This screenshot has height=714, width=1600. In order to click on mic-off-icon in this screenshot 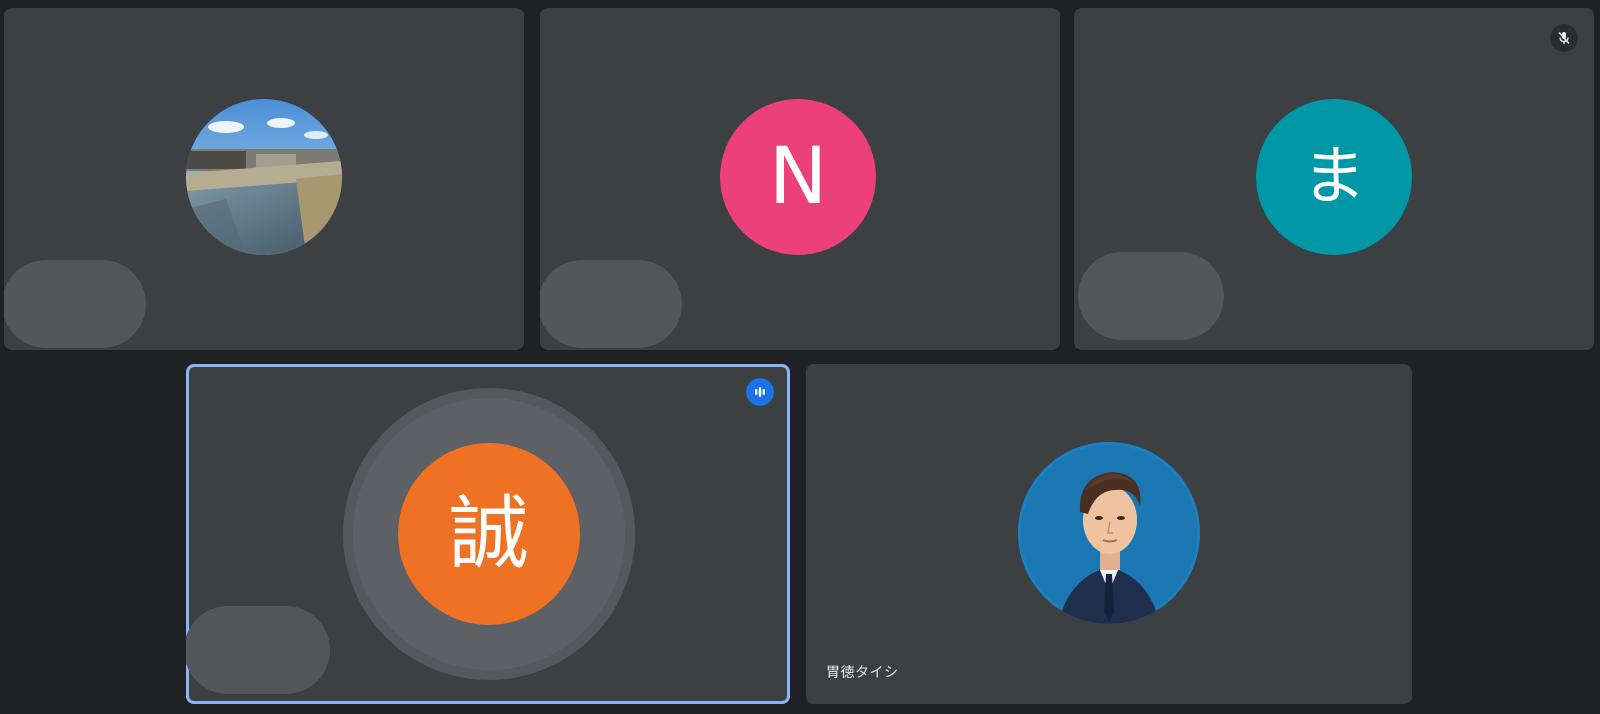, I will do `click(1564, 38)`.